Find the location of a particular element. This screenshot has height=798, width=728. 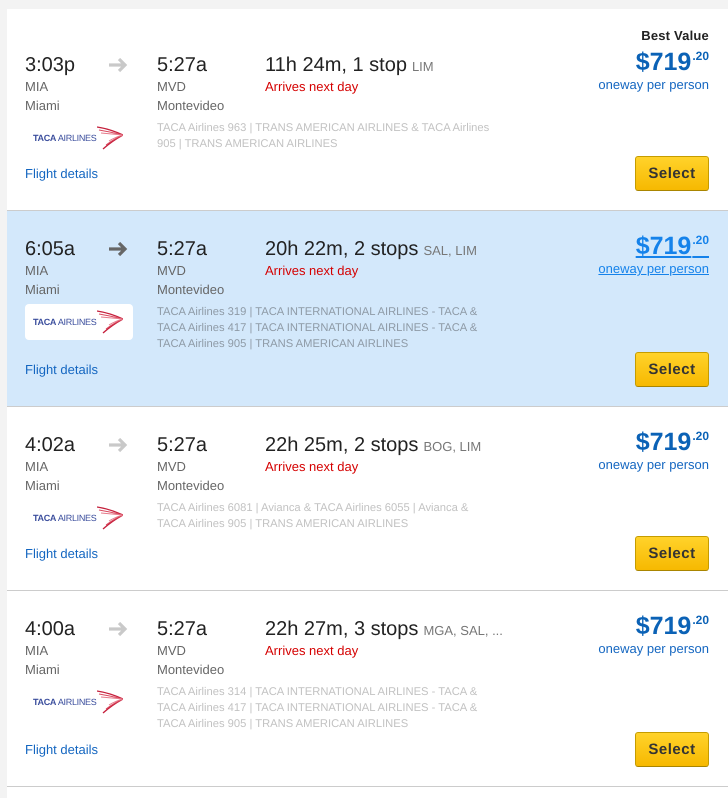

flight-duration: 20h 22m, 2 stops is located at coordinates (341, 249).